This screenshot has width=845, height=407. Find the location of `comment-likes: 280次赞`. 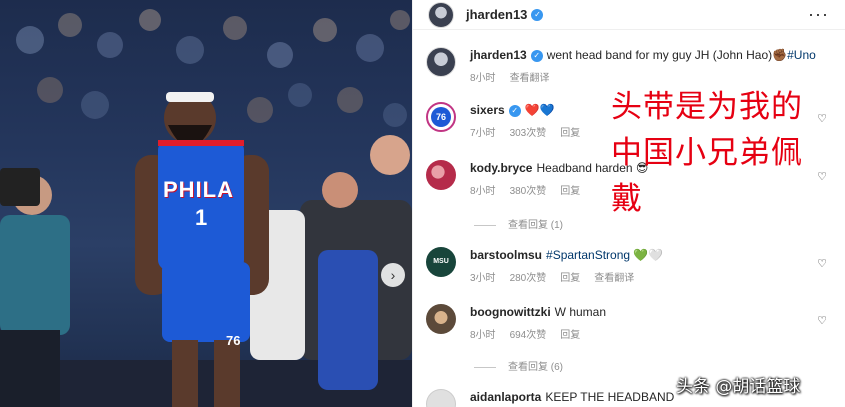

comment-likes: 280次赞 is located at coordinates (528, 278).